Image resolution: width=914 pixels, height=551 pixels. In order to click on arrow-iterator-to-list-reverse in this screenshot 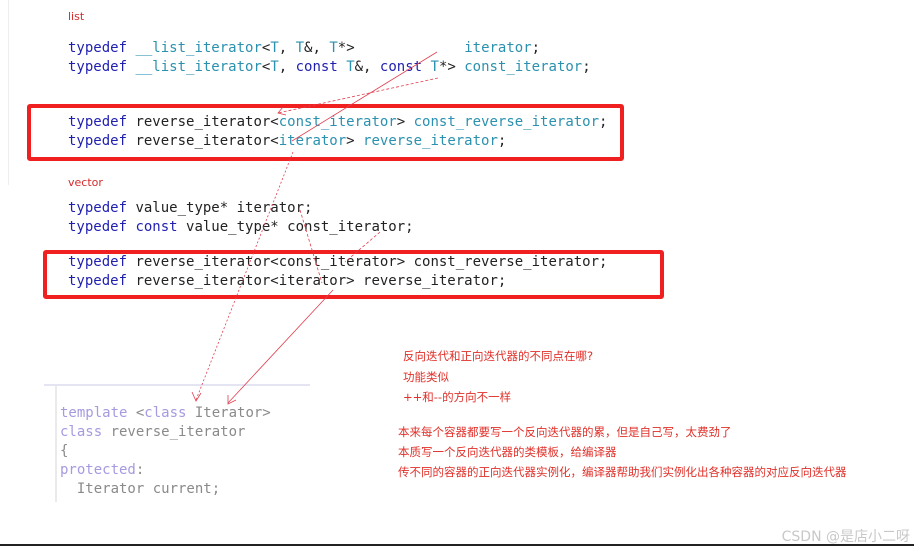, I will do `click(364, 96)`.